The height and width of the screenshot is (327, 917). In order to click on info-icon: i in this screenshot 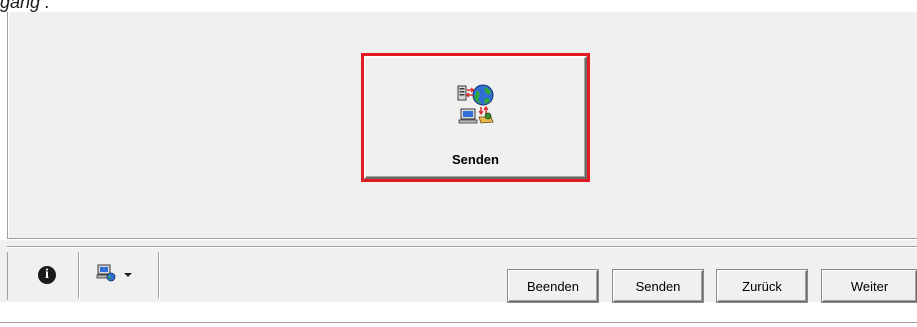, I will do `click(47, 275)`.